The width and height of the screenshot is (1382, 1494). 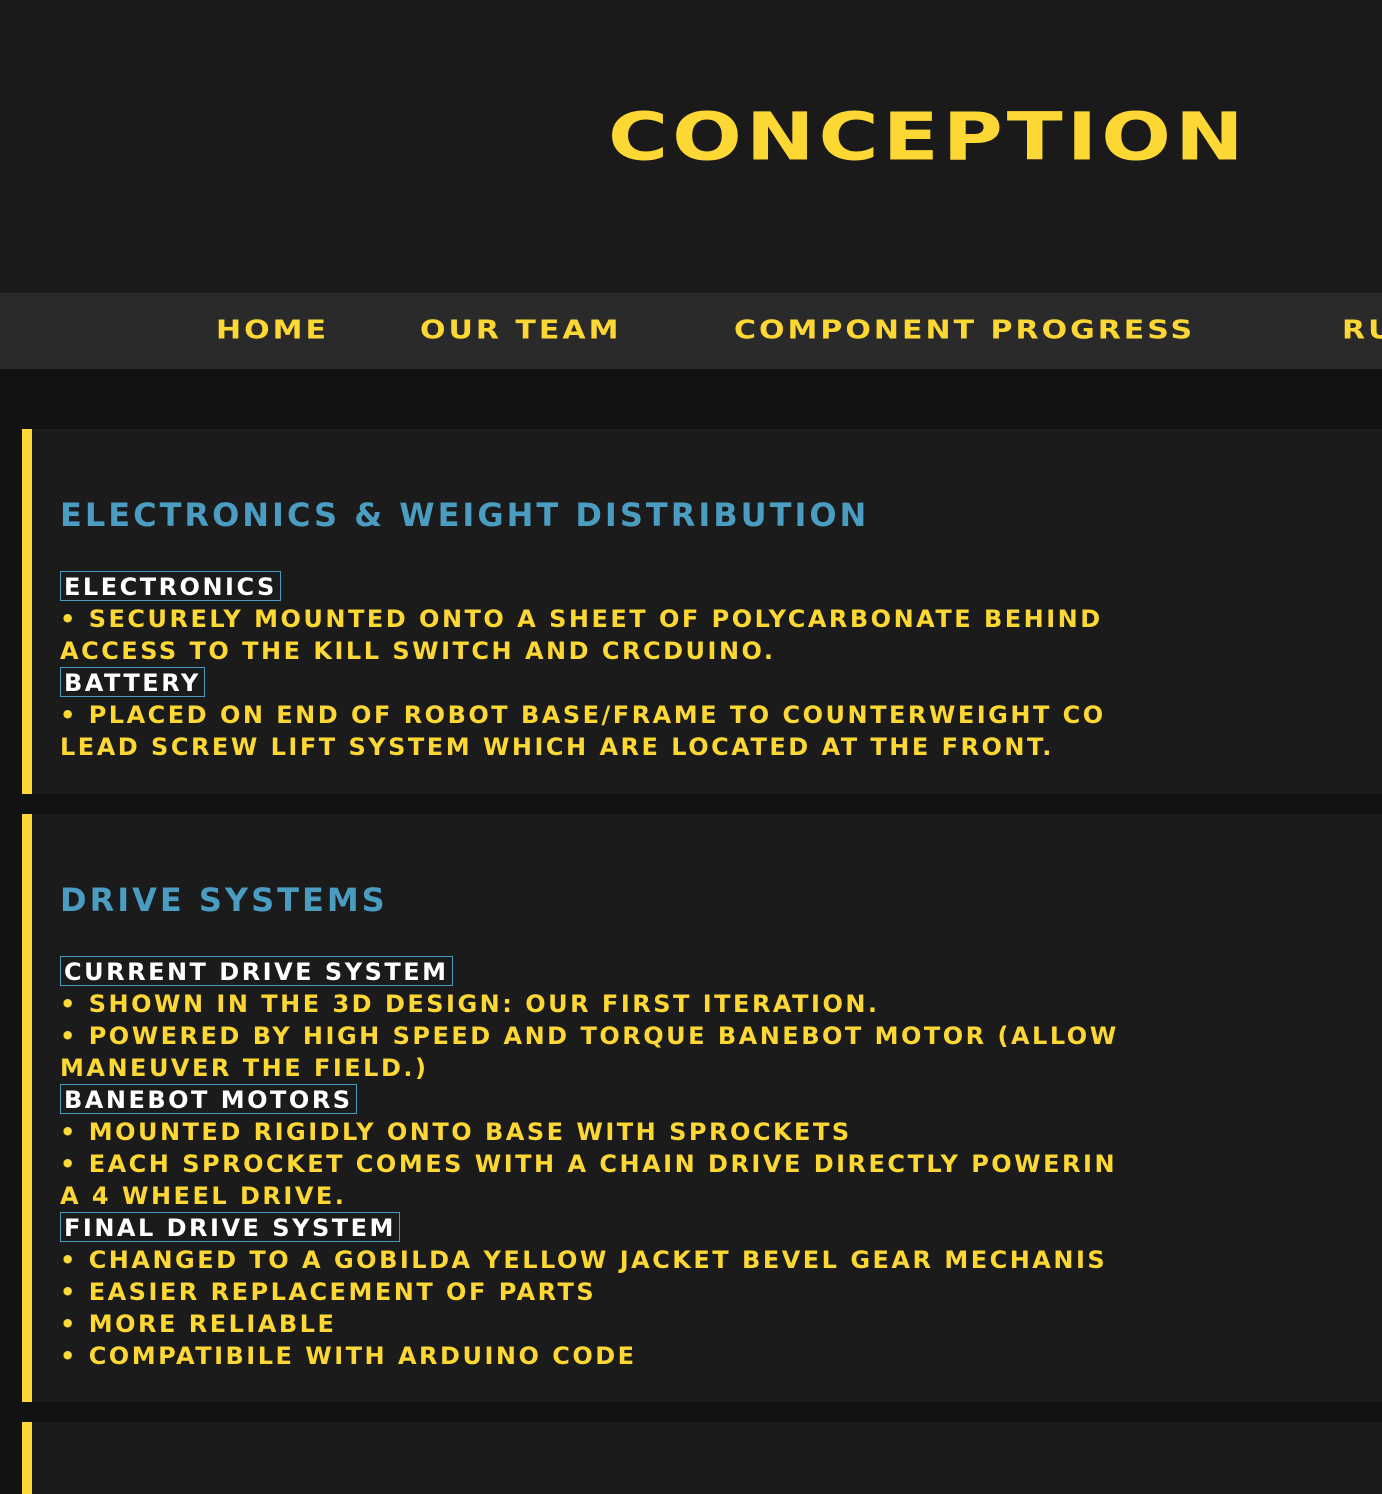 I want to click on section-heading: Electronics & Weight Distribution, so click(x=465, y=515).